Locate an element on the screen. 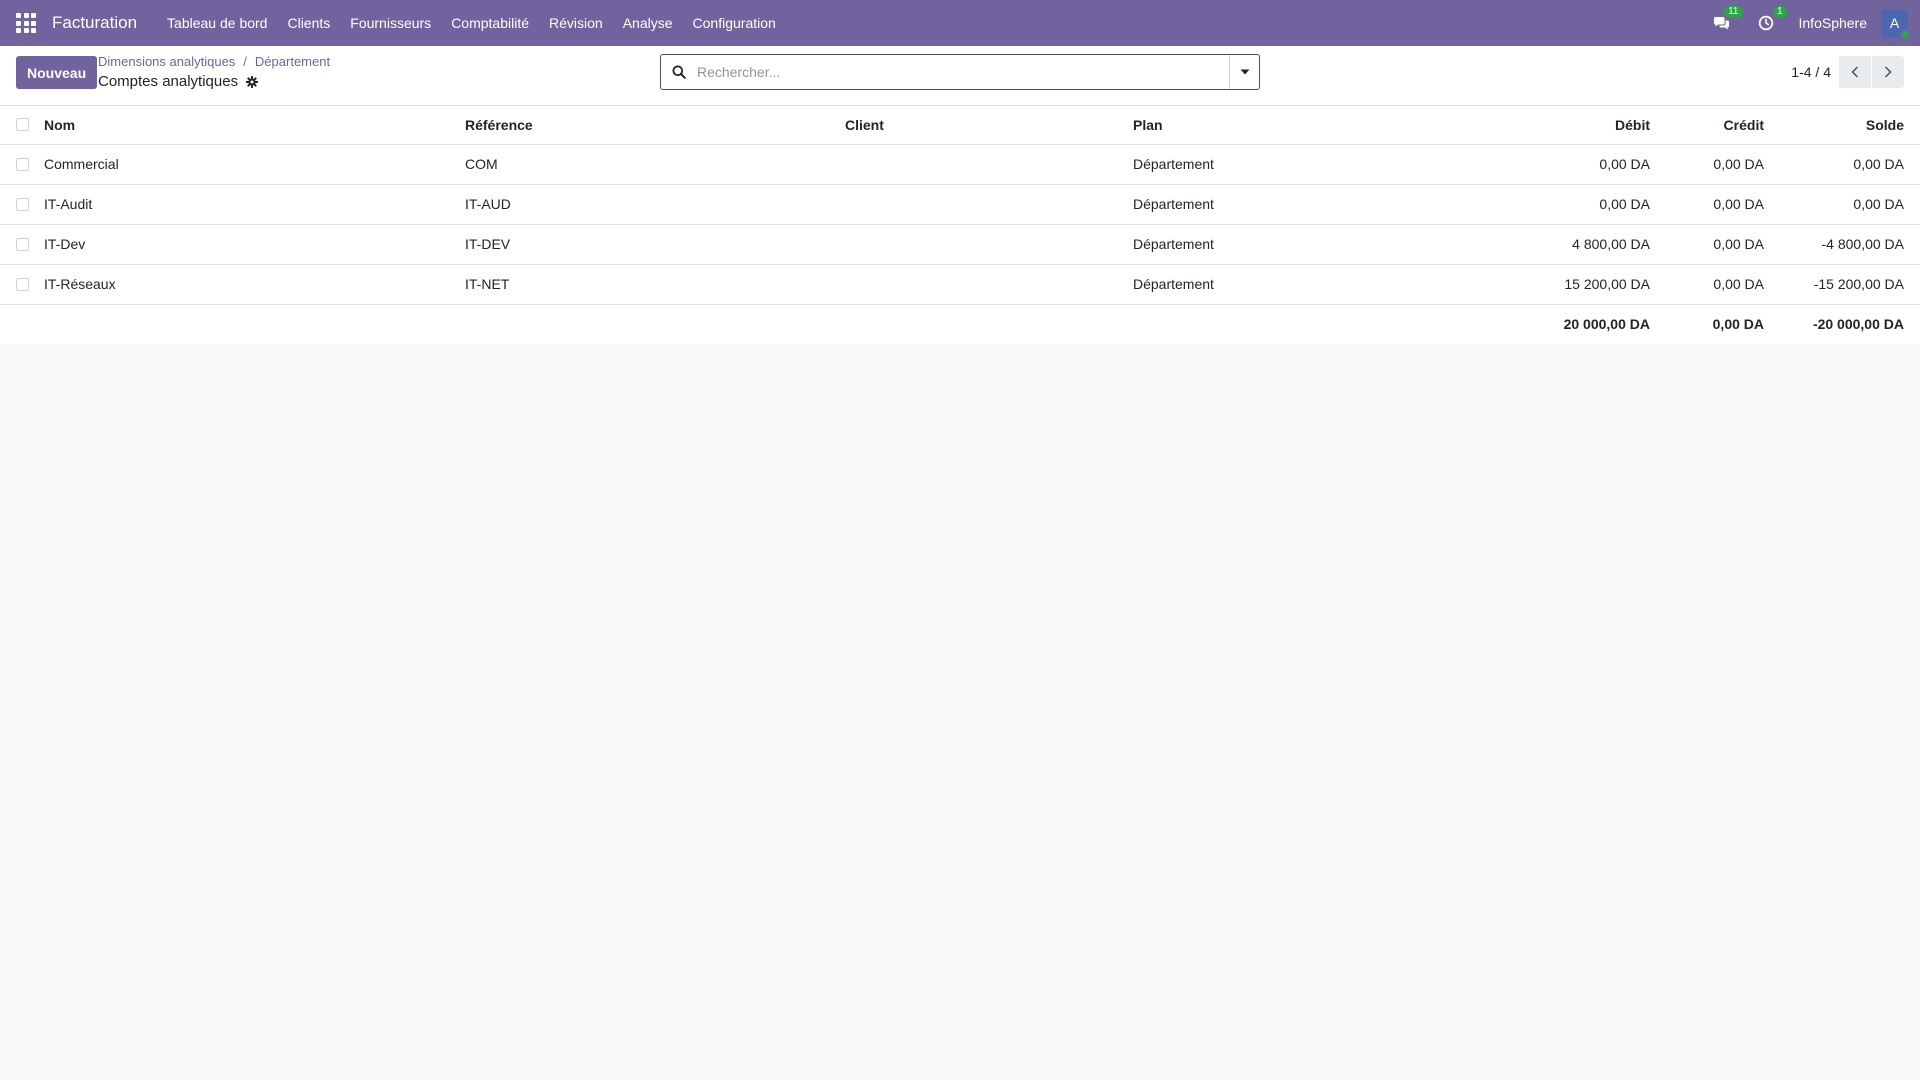 This screenshot has height=1080, width=1920. breadcrumb: Dimensions analytiques / Département is located at coordinates (214, 61).